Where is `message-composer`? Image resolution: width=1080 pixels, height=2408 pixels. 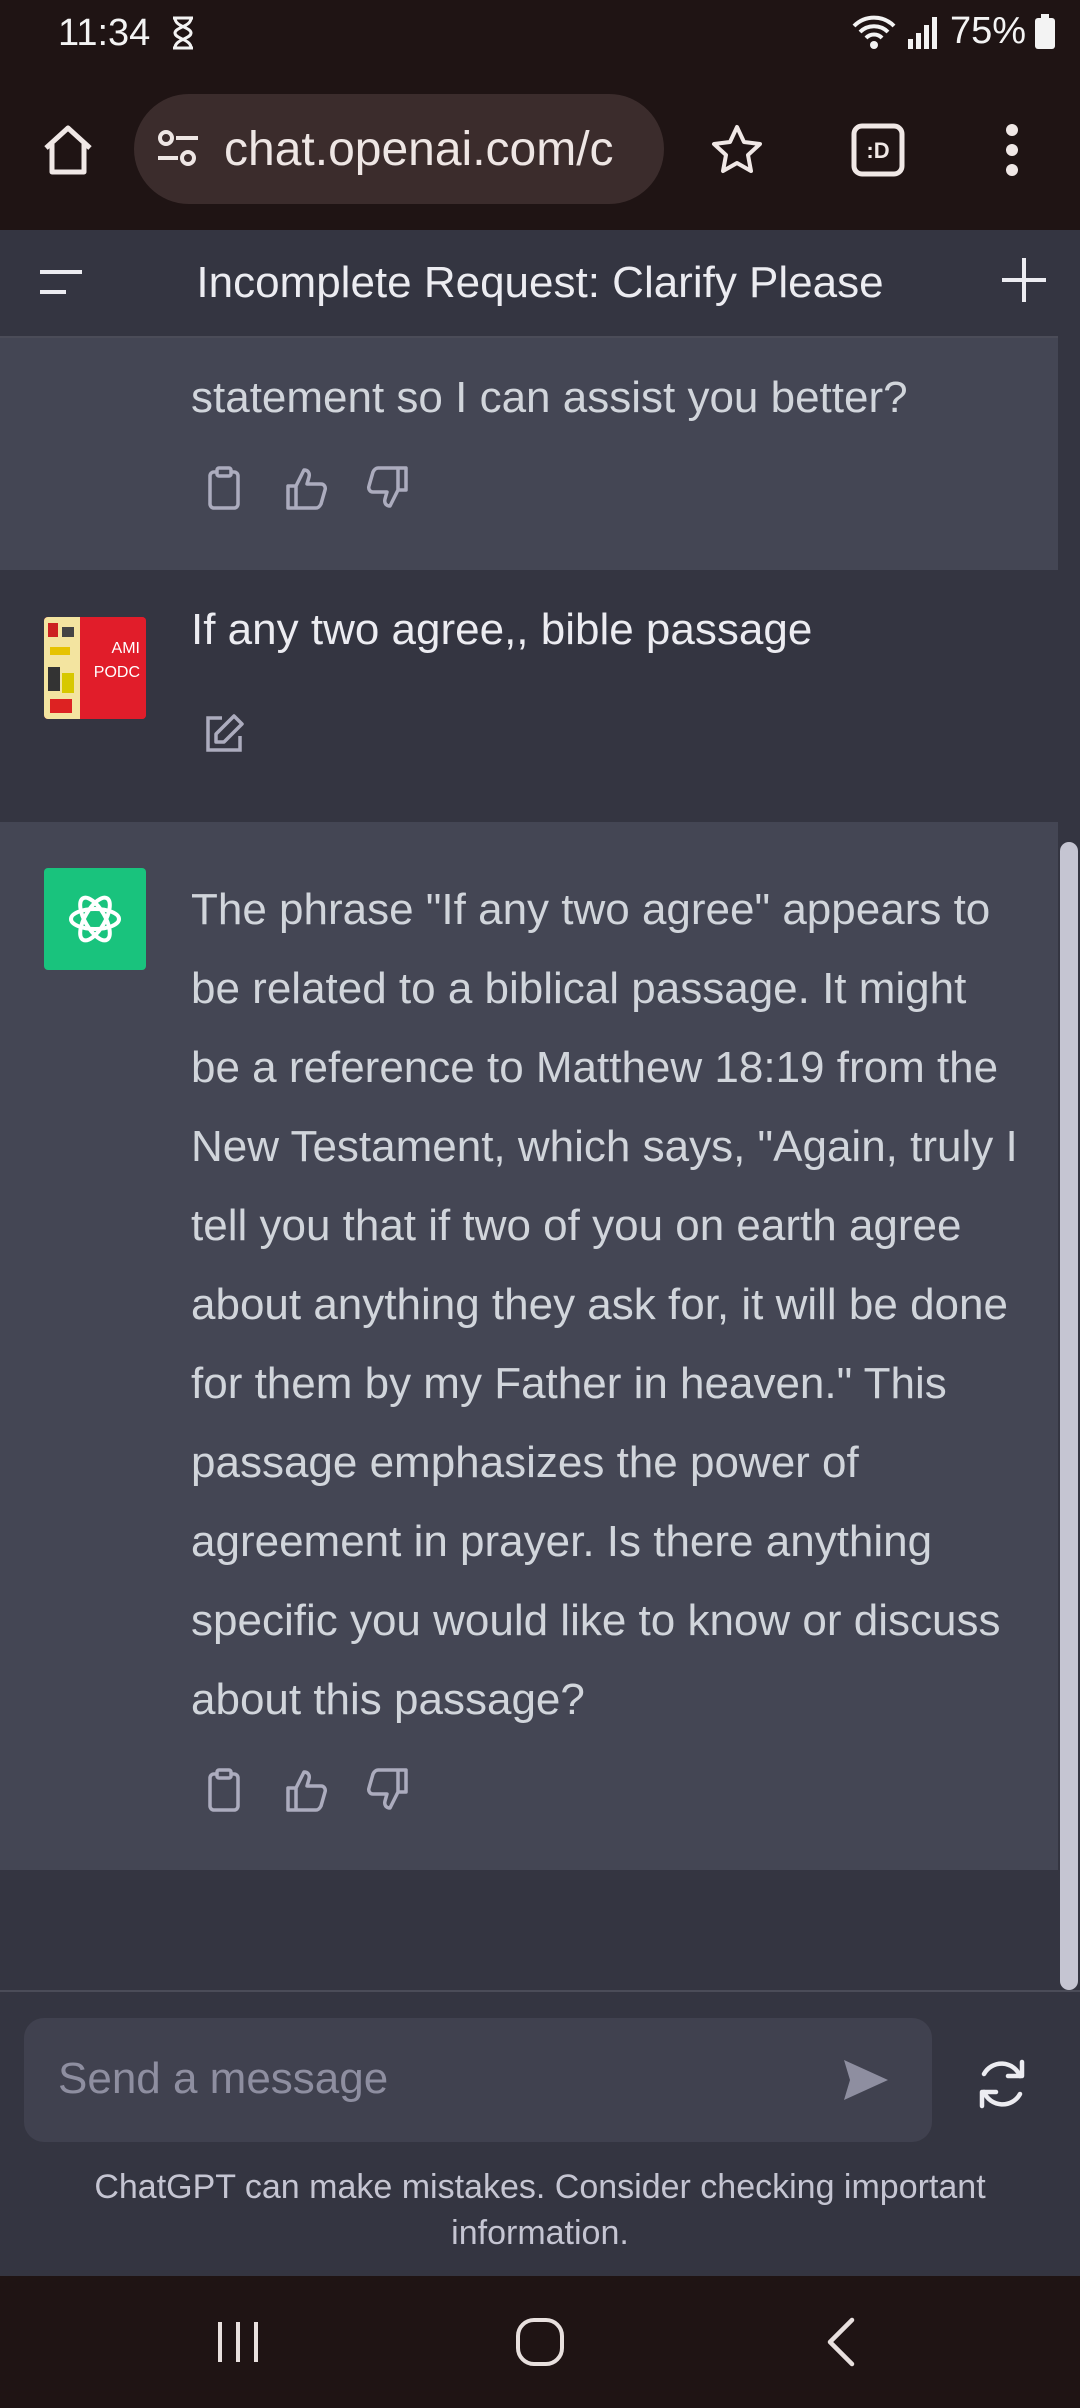 message-composer is located at coordinates (478, 2080).